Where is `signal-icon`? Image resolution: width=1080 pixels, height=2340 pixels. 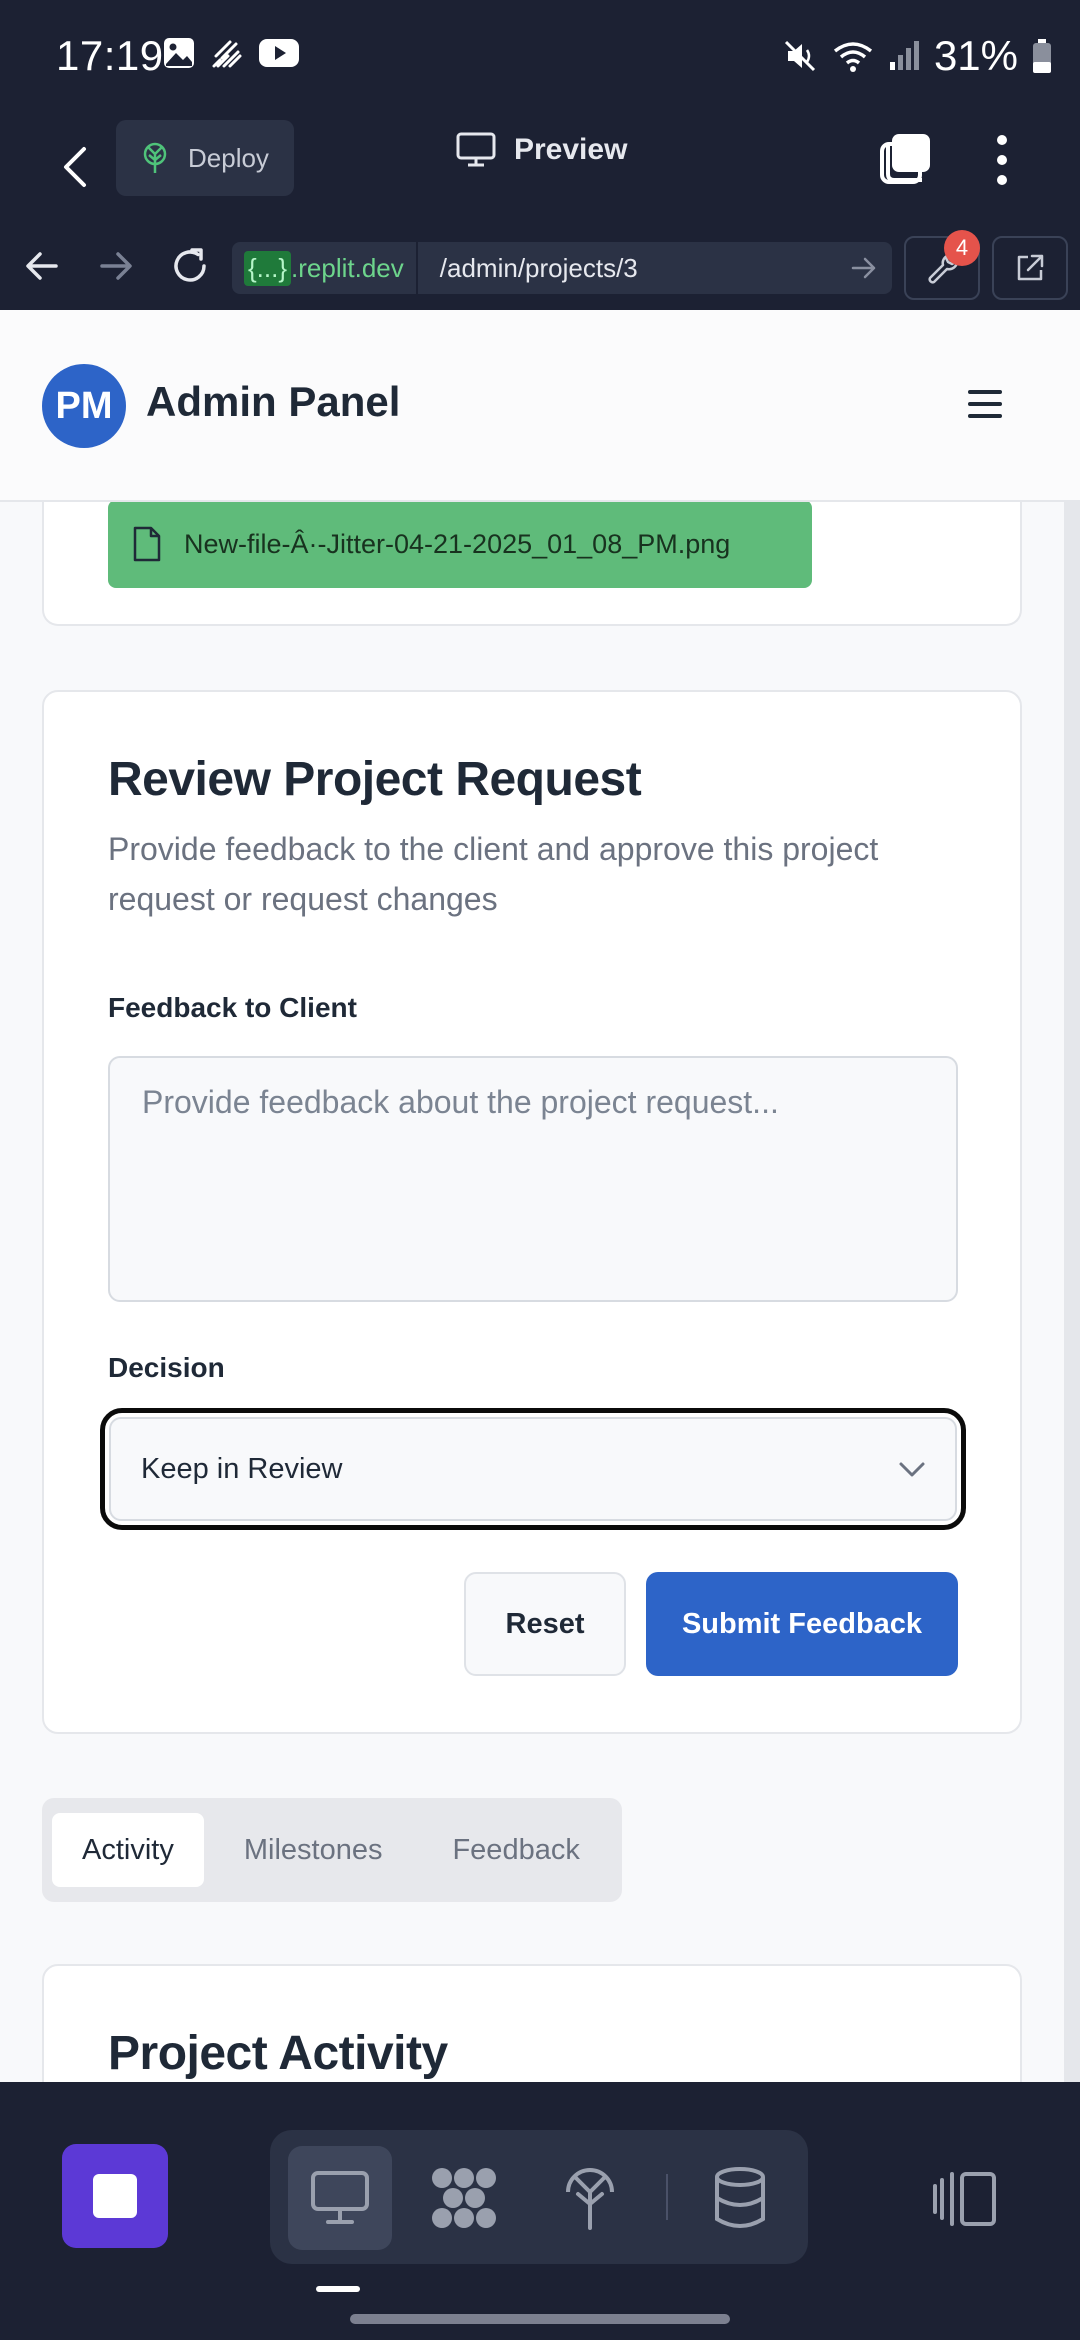 signal-icon is located at coordinates (904, 55).